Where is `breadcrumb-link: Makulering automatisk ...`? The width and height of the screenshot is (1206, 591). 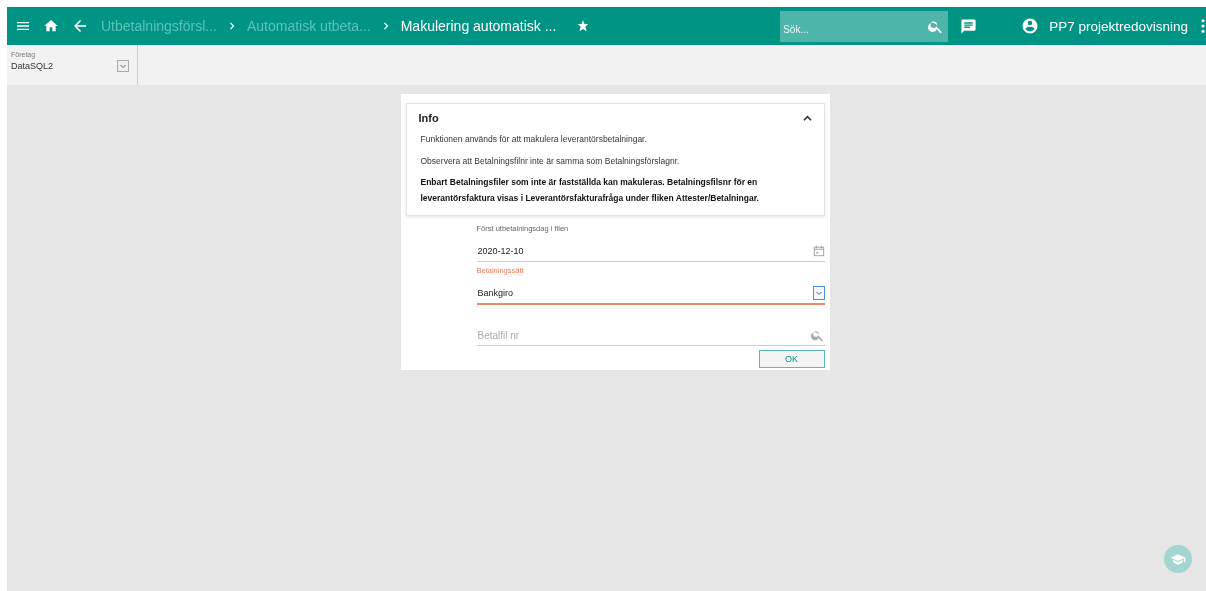
breadcrumb-link: Makulering automatisk ... is located at coordinates (478, 26).